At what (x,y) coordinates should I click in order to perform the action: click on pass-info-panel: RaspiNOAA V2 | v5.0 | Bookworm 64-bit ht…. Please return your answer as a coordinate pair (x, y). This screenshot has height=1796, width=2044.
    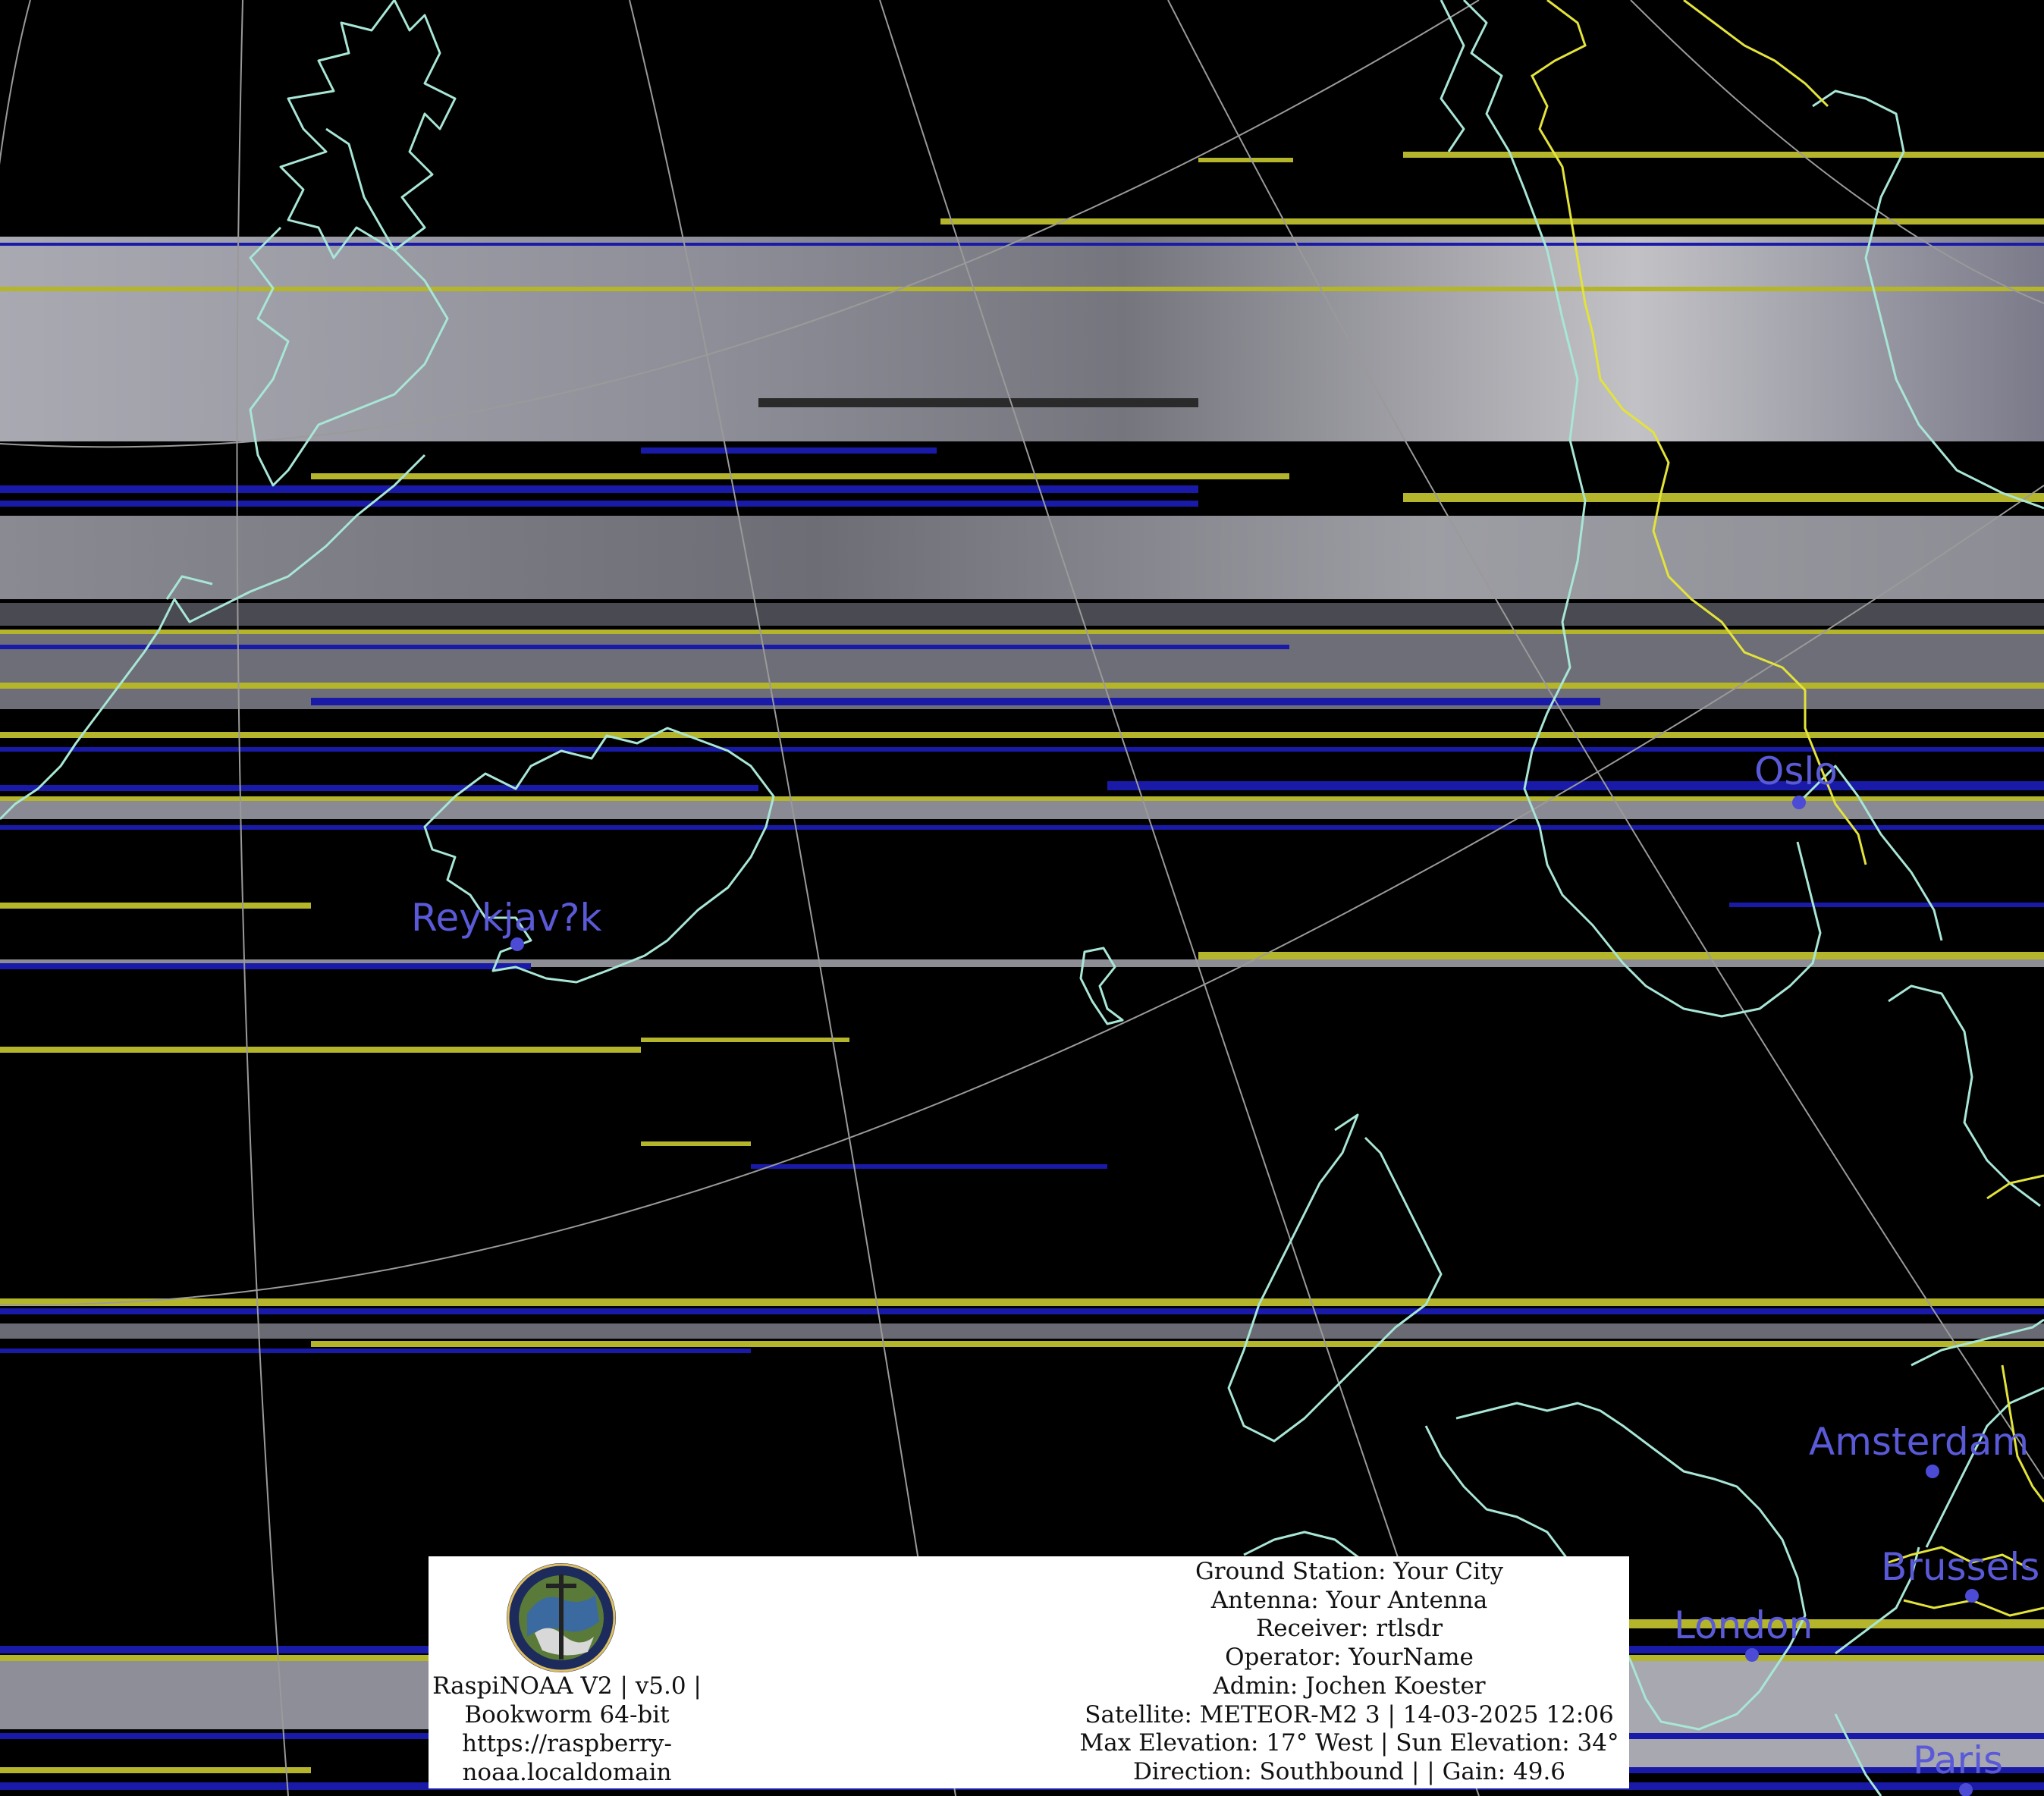
    Looking at the image, I should click on (1029, 1672).